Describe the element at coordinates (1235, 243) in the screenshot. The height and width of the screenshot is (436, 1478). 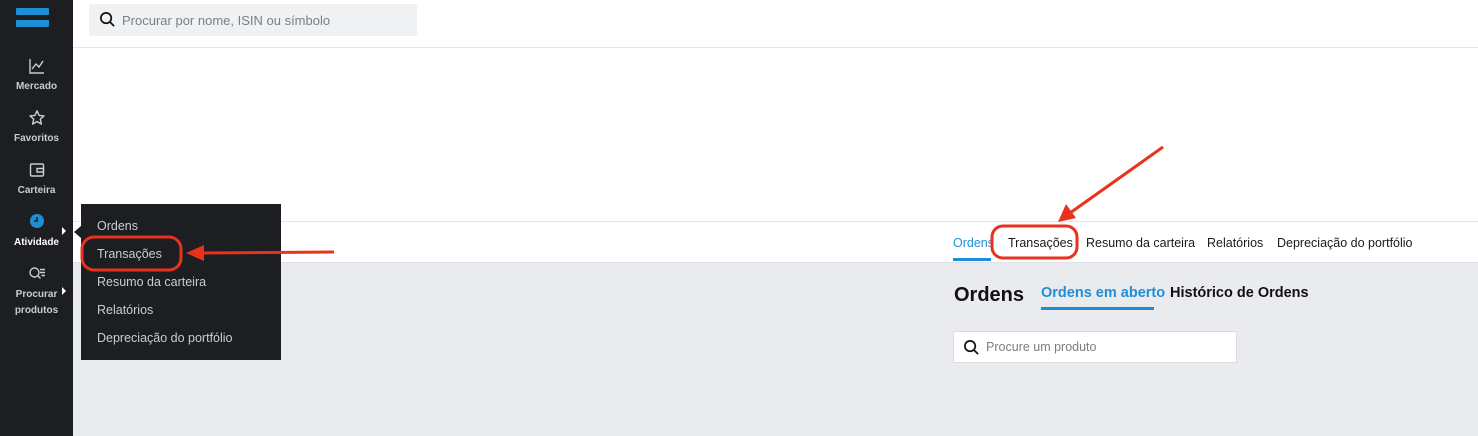
I see `tab-relatorios: Relatórios` at that location.